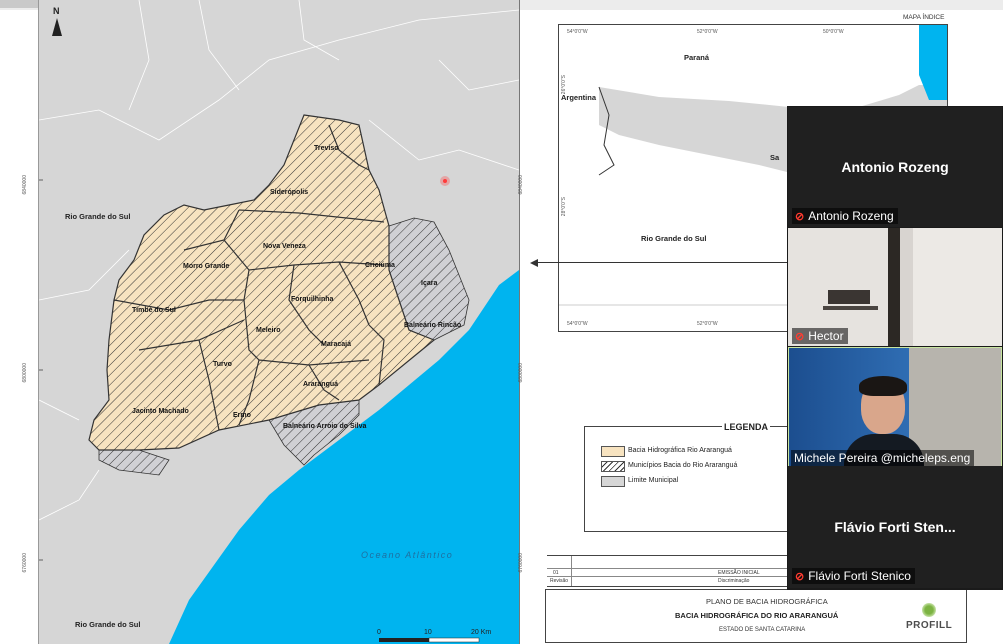 The image size is (1003, 644). Describe the element at coordinates (653, 480) in the screenshot. I see `legend-limit: Limite Municipal` at that location.